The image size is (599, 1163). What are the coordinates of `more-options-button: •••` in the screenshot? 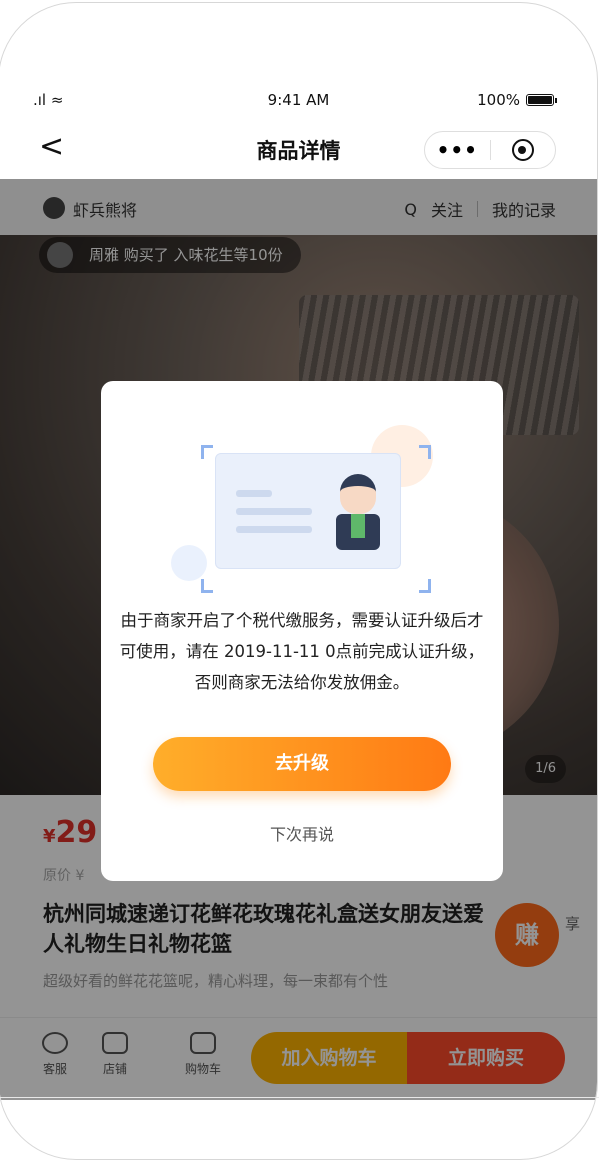 It's located at (457, 150).